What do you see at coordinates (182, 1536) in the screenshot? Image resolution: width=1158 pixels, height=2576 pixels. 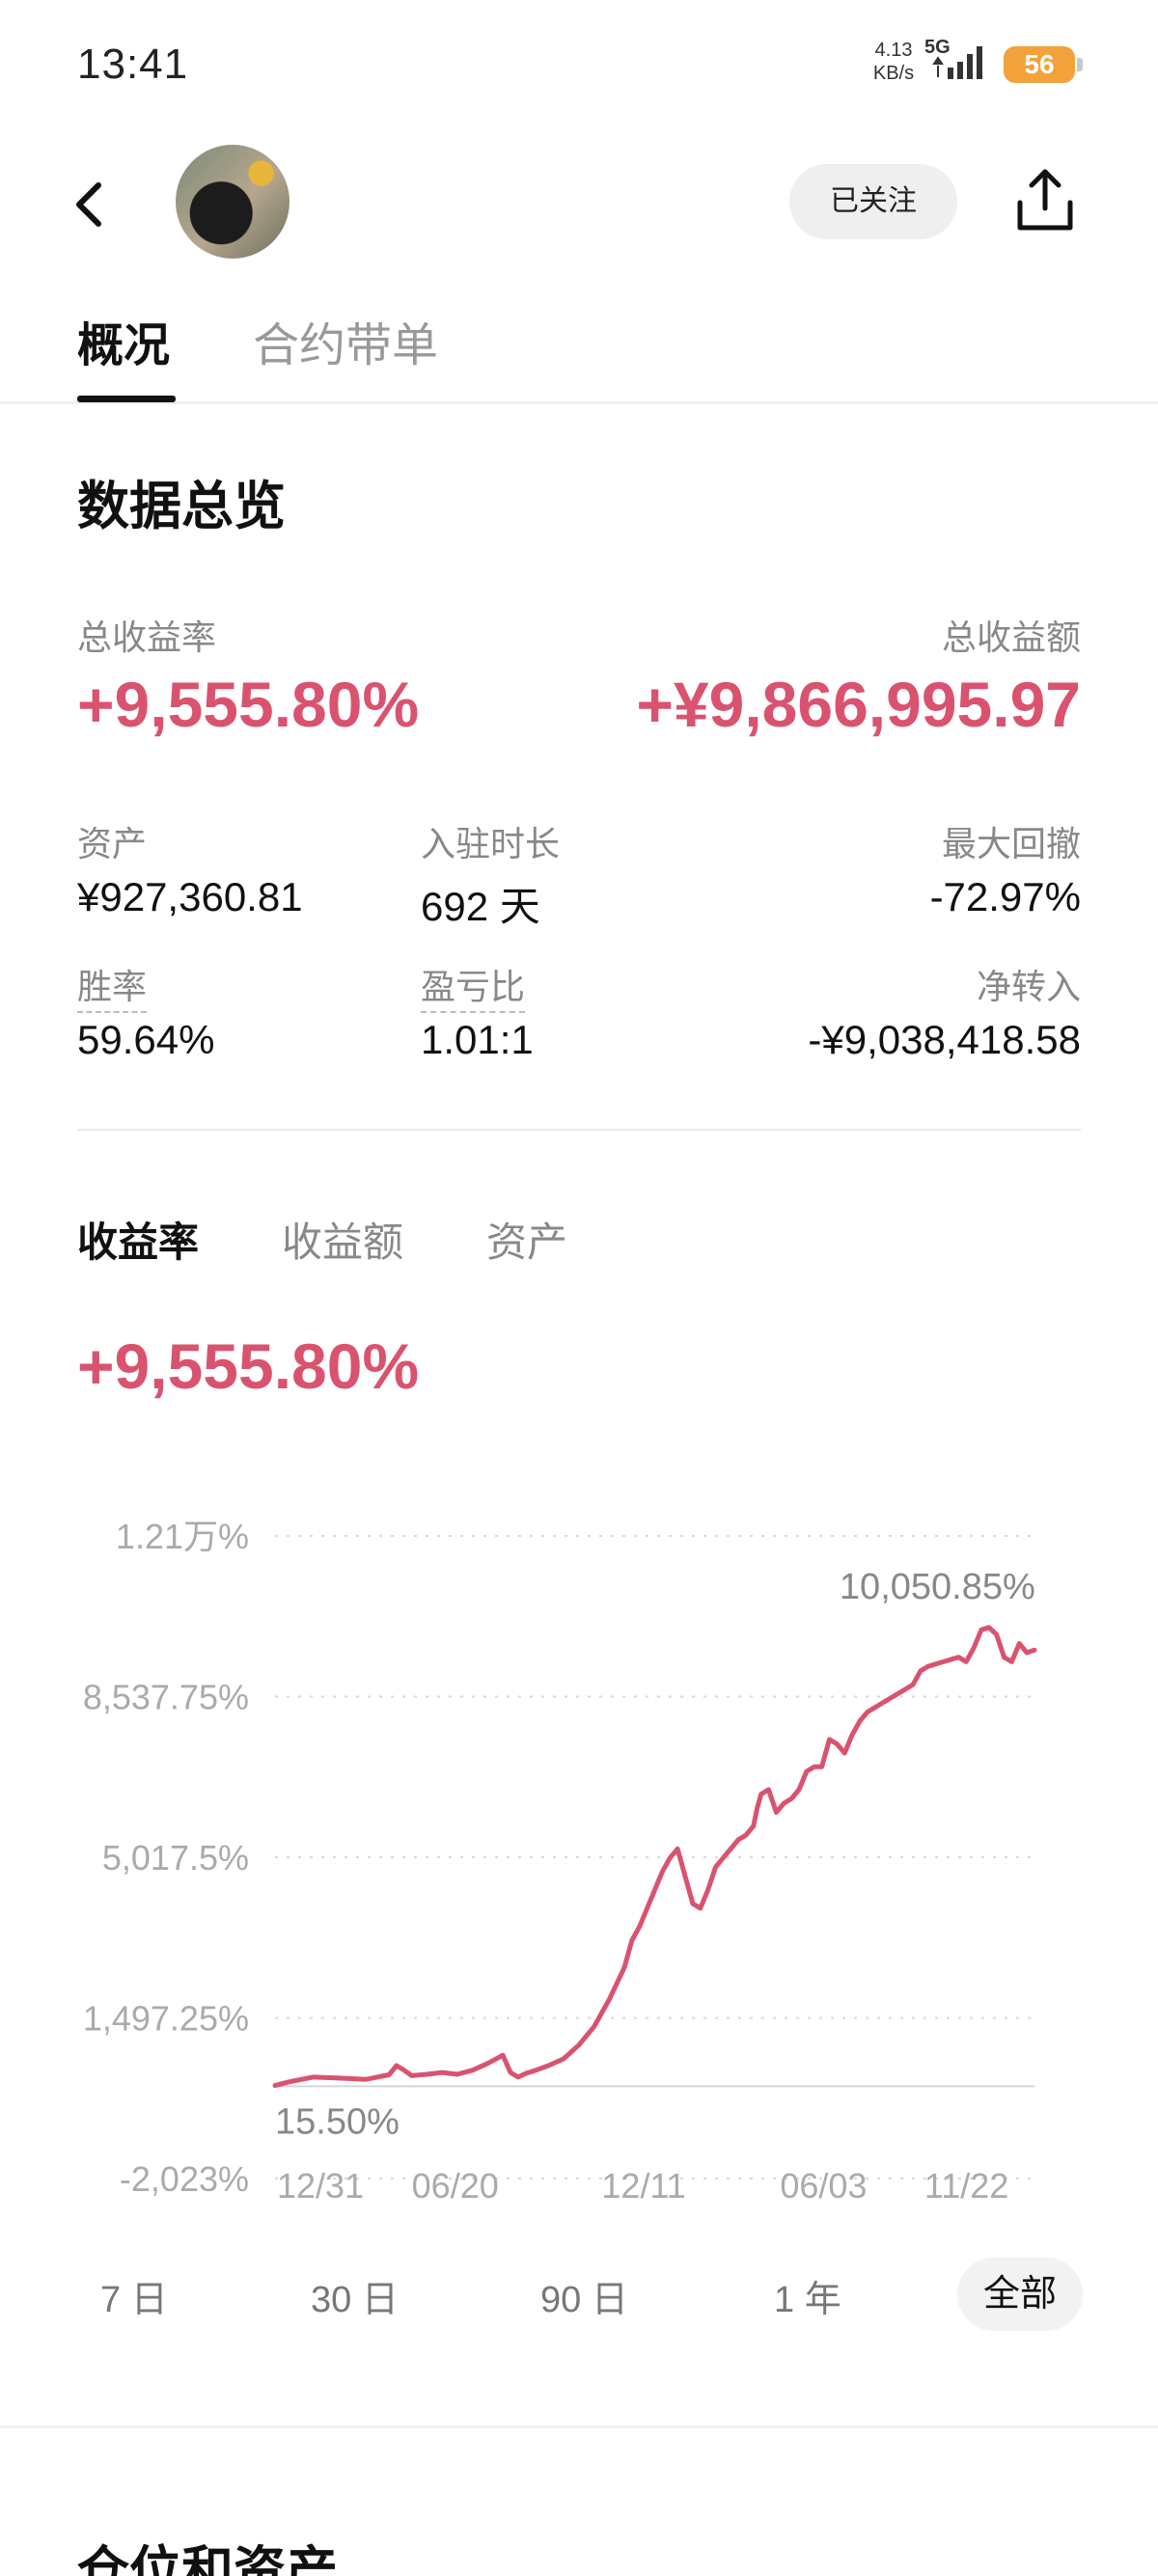 I see `y-tick-label: 1.21万%` at bounding box center [182, 1536].